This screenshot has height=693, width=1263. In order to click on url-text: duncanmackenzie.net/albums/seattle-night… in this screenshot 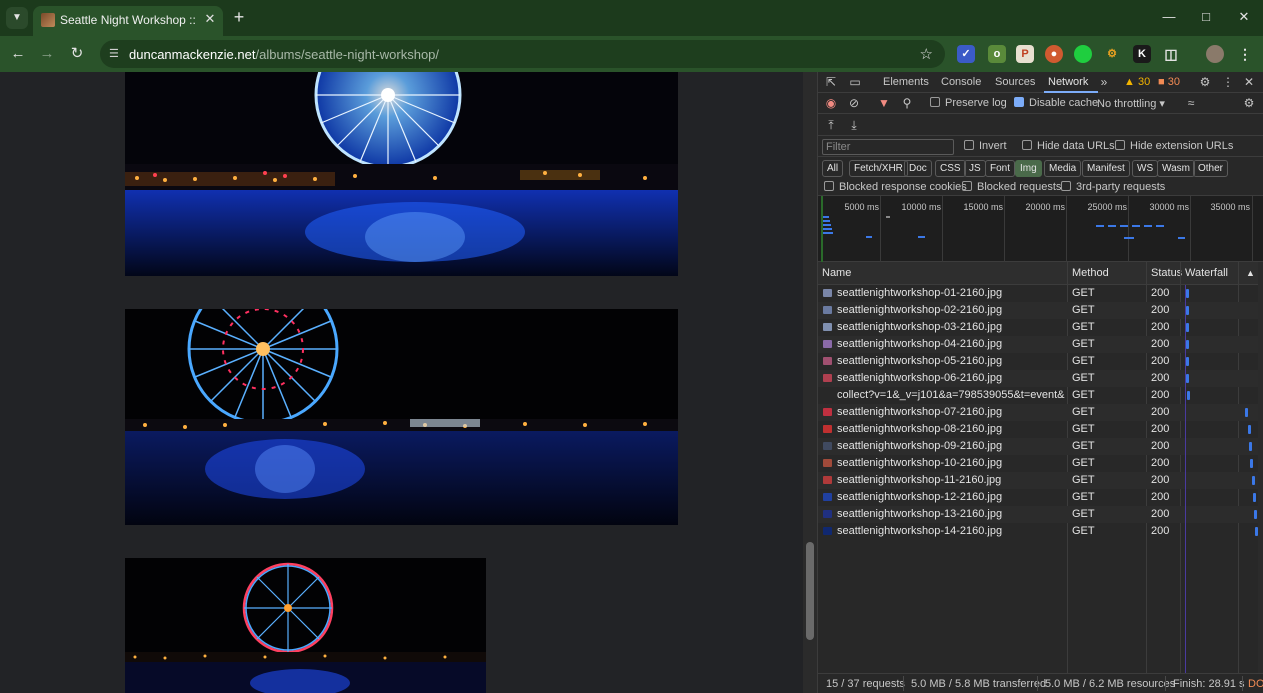, I will do `click(284, 54)`.